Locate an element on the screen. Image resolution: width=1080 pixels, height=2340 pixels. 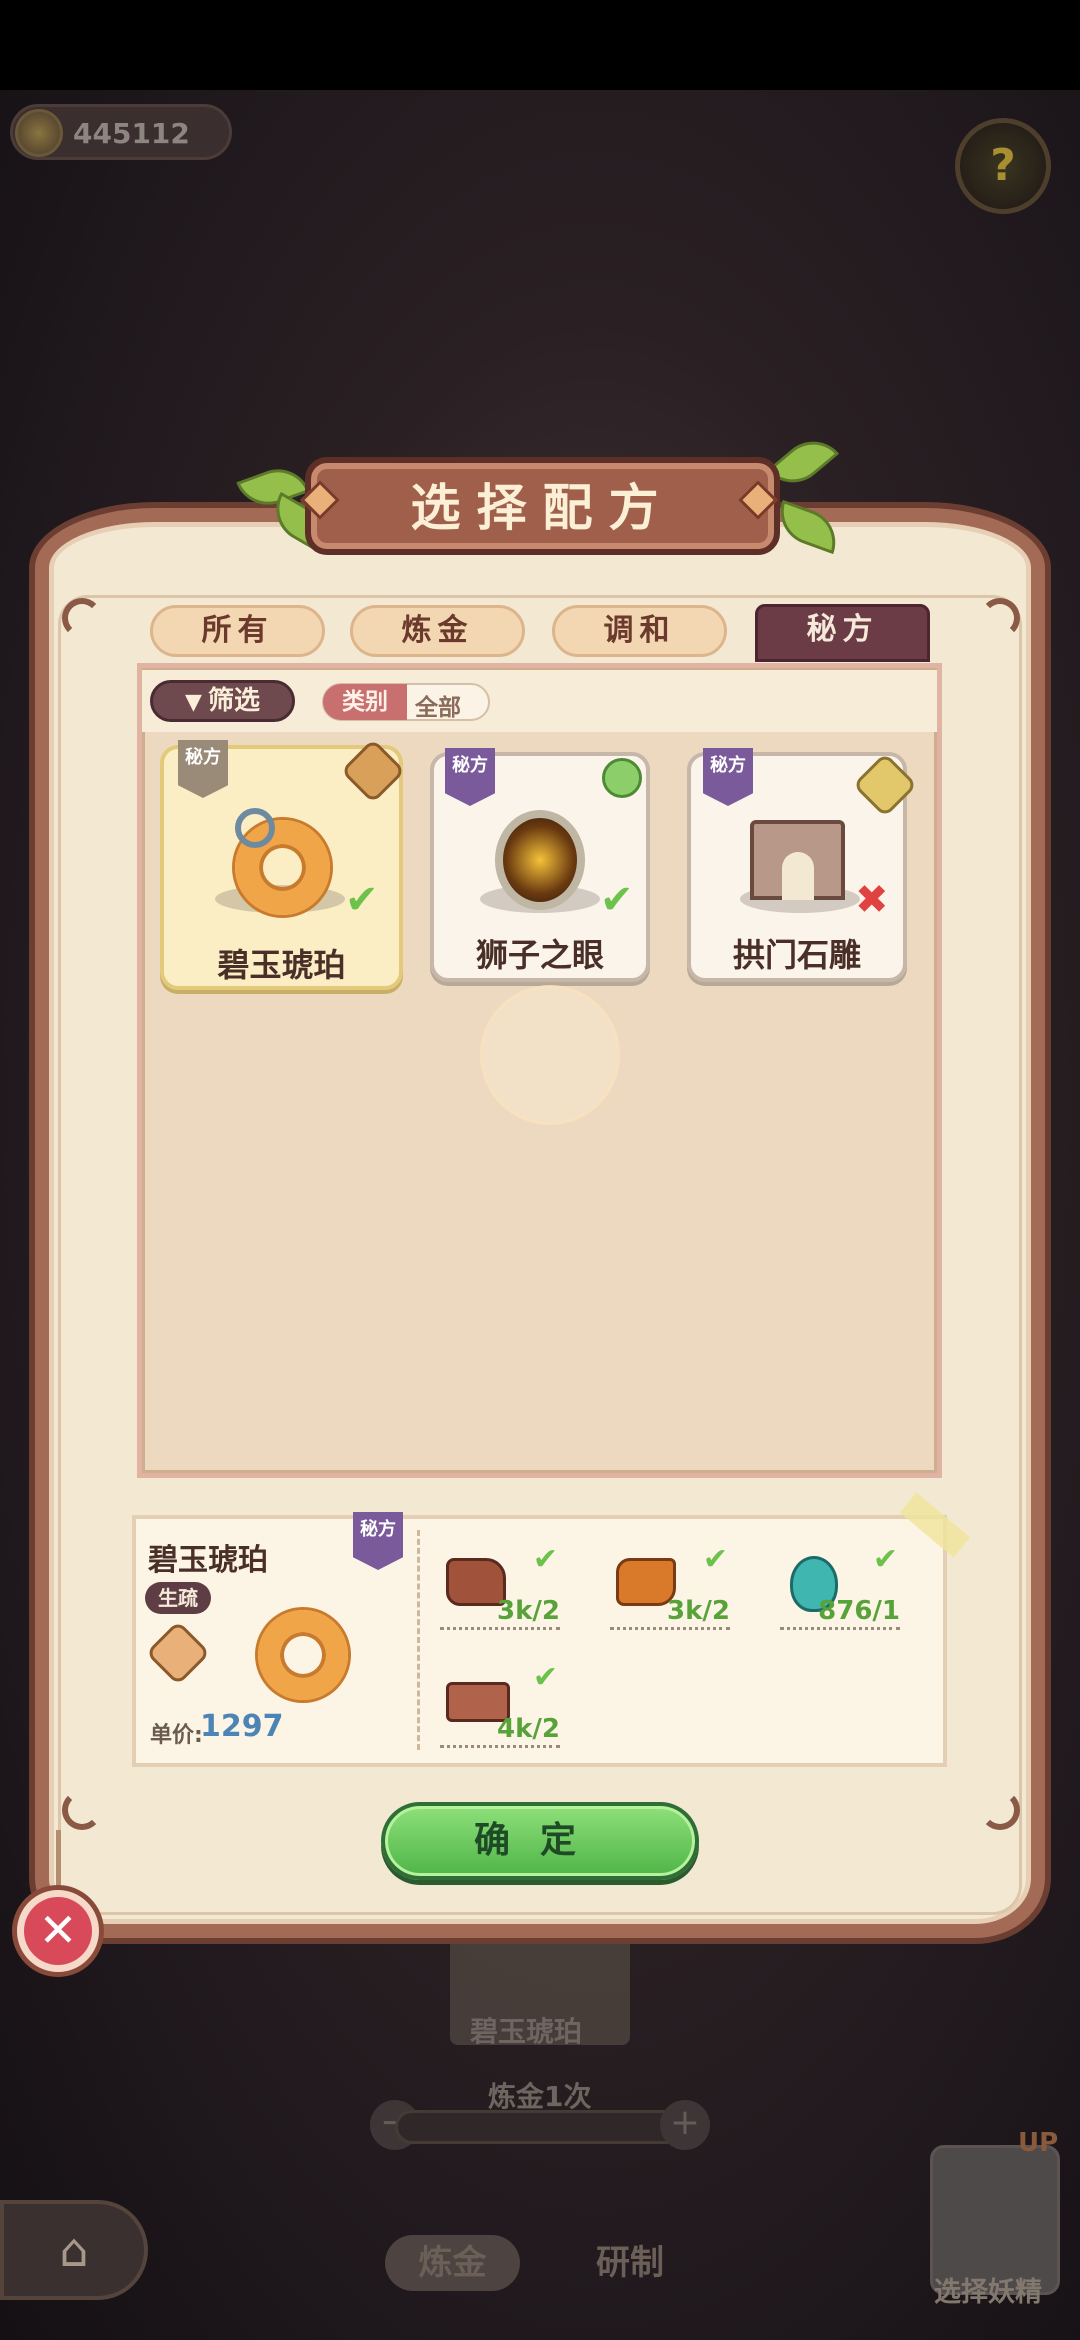
ingredient-slot: ✔ 876/1 is located at coordinates (840, 1586).